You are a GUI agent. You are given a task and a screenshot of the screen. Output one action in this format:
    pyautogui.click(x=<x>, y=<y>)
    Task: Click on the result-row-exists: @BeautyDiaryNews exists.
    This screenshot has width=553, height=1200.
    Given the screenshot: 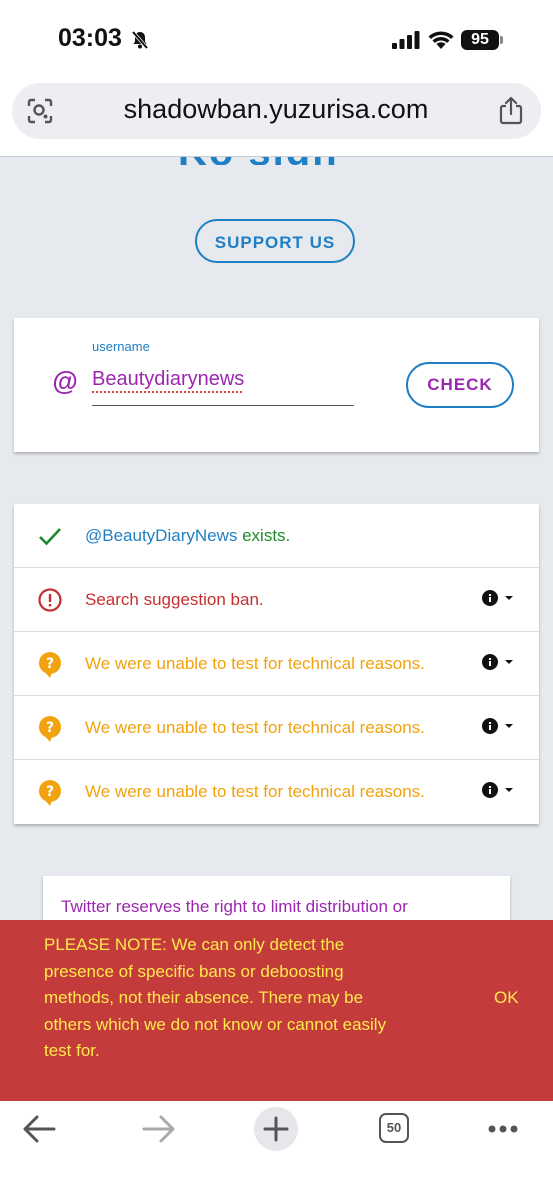 What is the action you would take?
    pyautogui.click(x=276, y=536)
    